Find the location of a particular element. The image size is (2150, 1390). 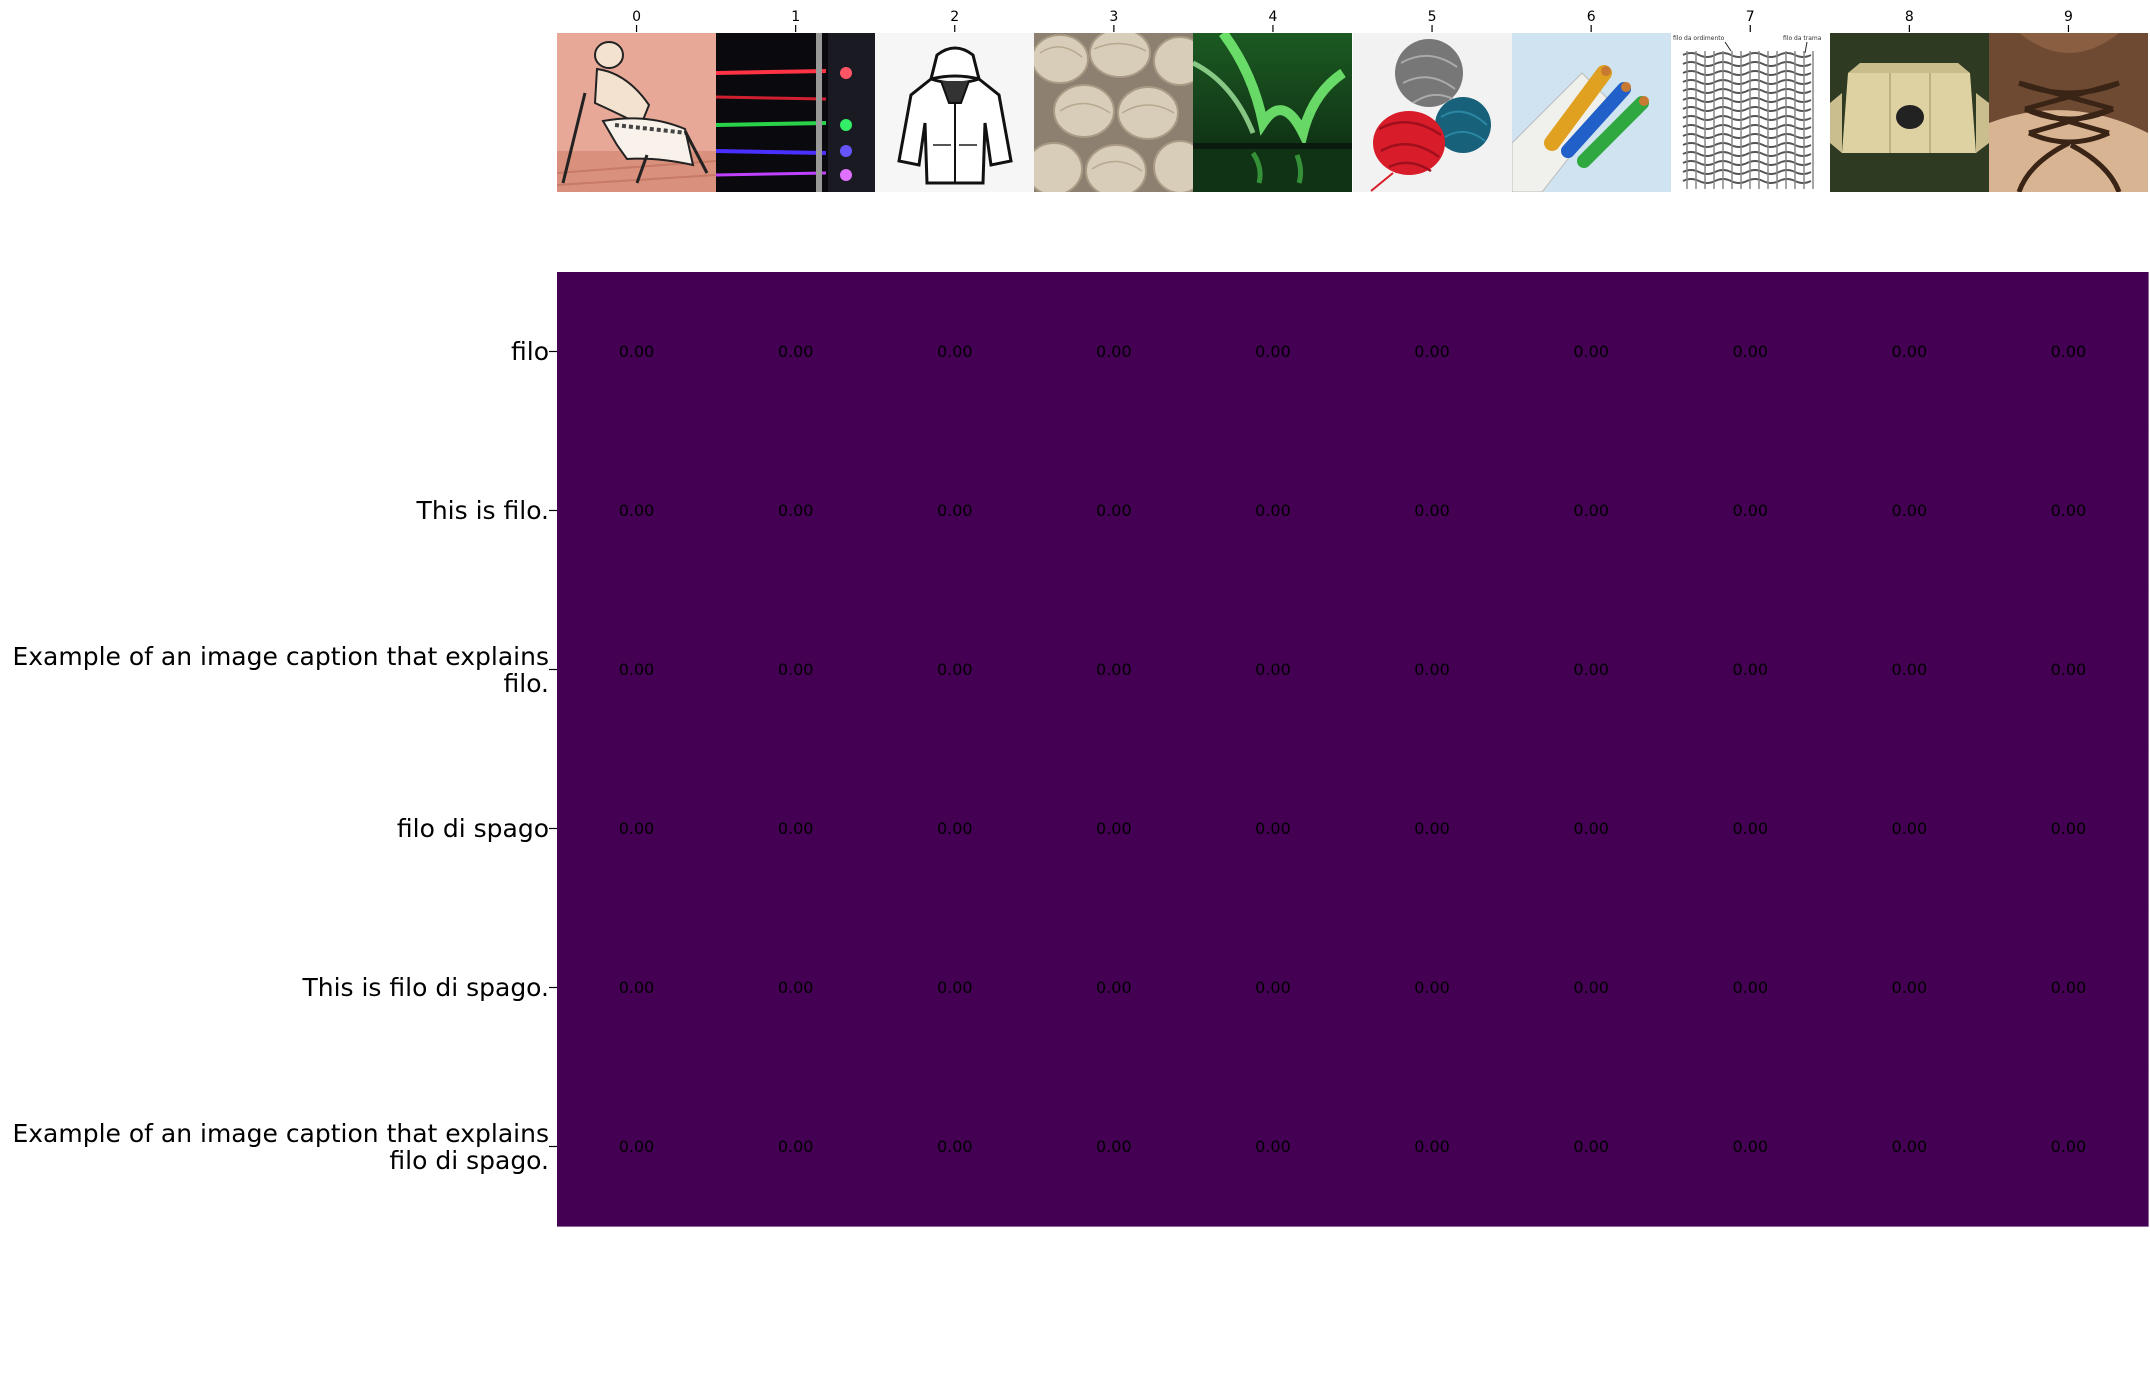

x-tick-label: 0 is located at coordinates (636, 17).